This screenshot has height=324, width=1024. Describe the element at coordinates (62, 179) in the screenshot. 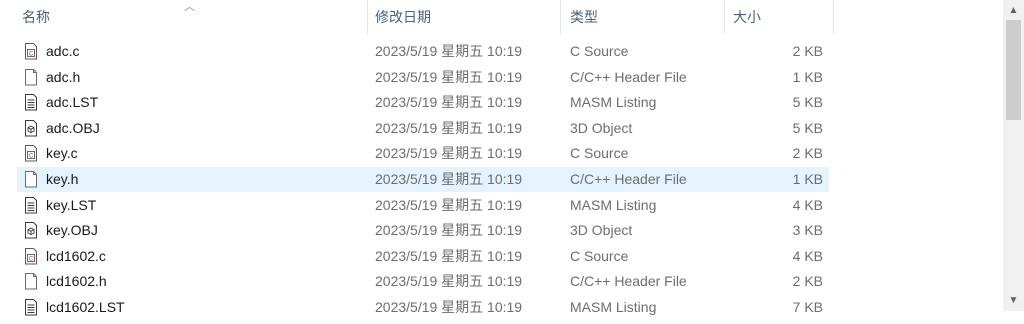

I see `file-name: key.h` at that location.